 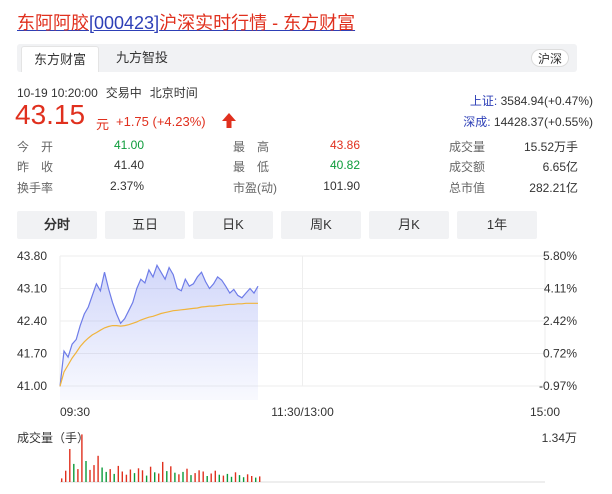 I want to click on percent-tick-label: 0.72%, so click(x=560, y=354).